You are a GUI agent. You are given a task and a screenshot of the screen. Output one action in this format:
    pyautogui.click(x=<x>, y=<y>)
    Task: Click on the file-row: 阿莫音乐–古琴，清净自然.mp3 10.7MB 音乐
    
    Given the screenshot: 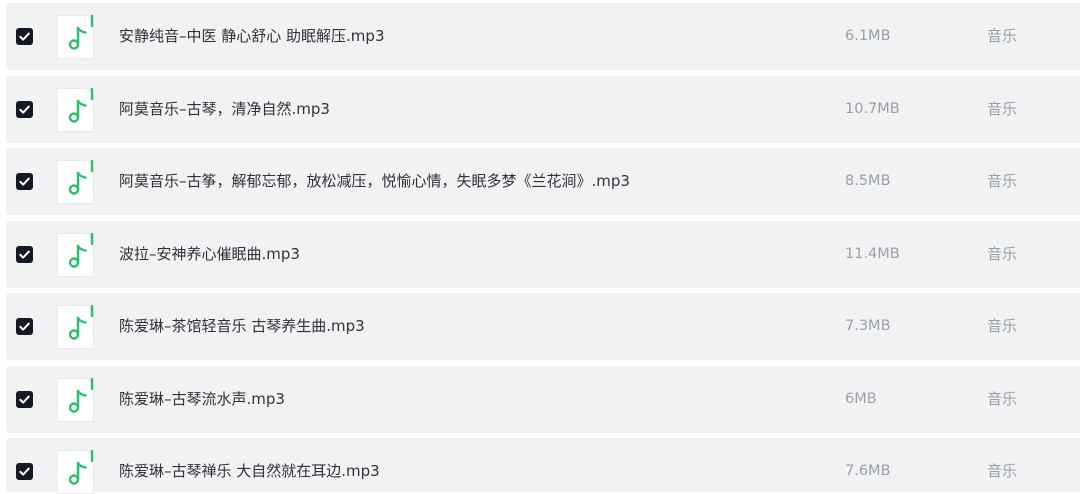 What is the action you would take?
    pyautogui.click(x=543, y=109)
    